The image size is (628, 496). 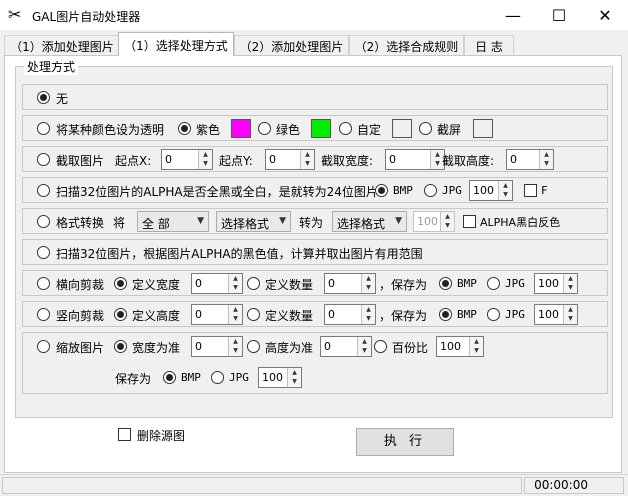 I want to click on crop-width-spinner: 0 ▲ ▼, so click(x=415, y=159).